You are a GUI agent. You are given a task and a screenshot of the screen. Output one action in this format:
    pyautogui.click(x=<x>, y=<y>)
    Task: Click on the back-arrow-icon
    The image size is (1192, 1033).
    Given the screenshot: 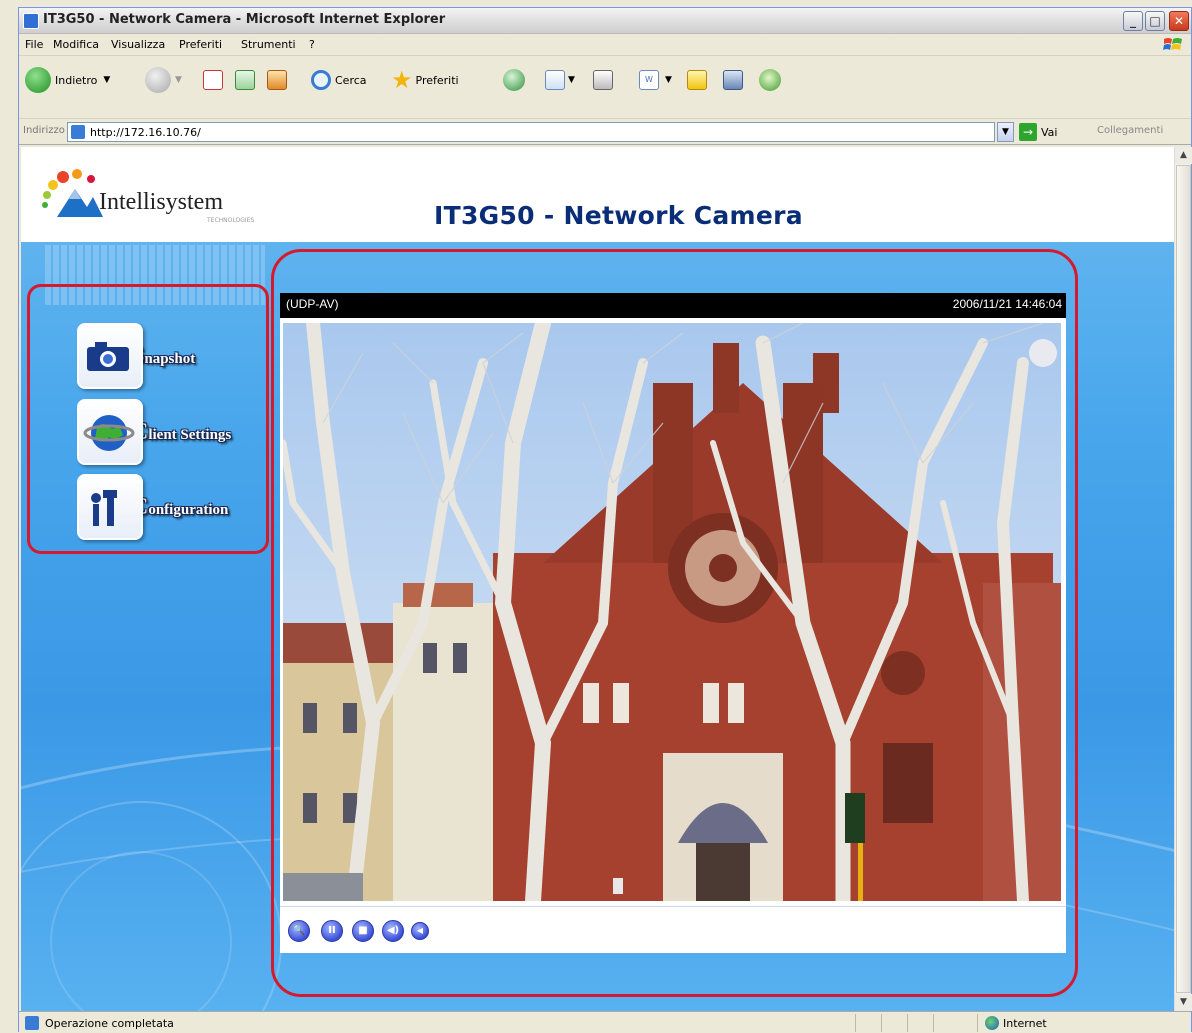 What is the action you would take?
    pyautogui.click(x=38, y=80)
    